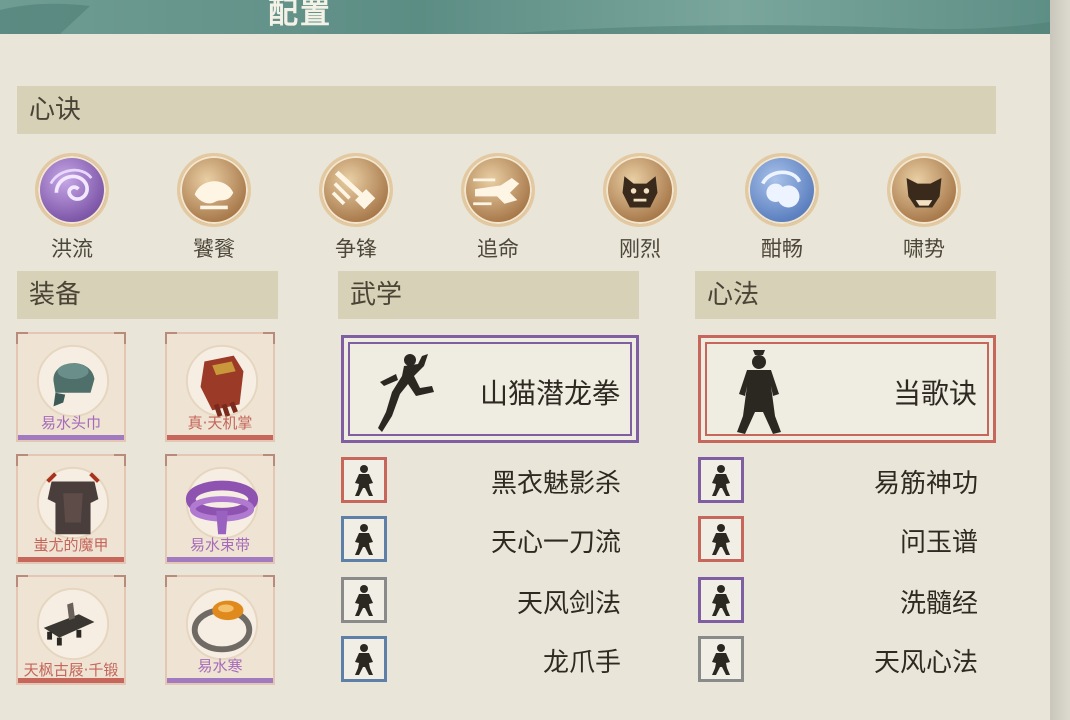 Image resolution: width=1070 pixels, height=720 pixels. I want to click on skill-label: 争锋, so click(356, 249).